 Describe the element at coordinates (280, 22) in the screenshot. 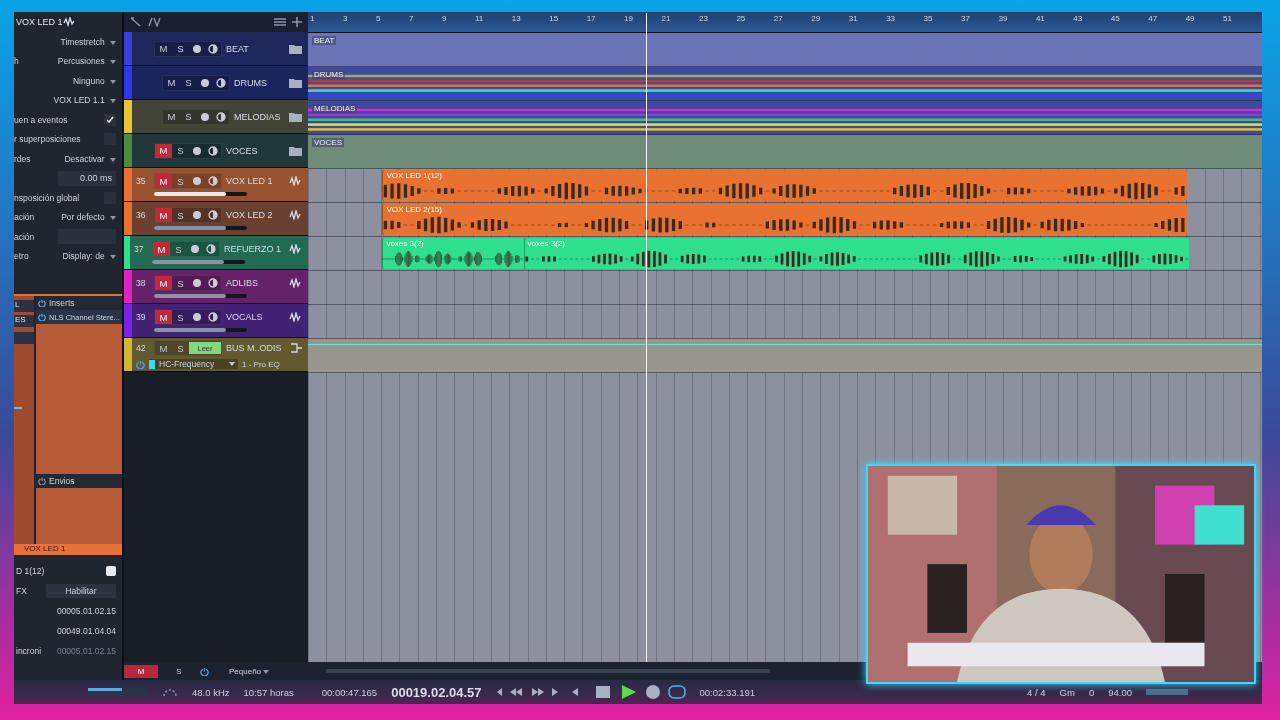

I see `list-icon` at that location.